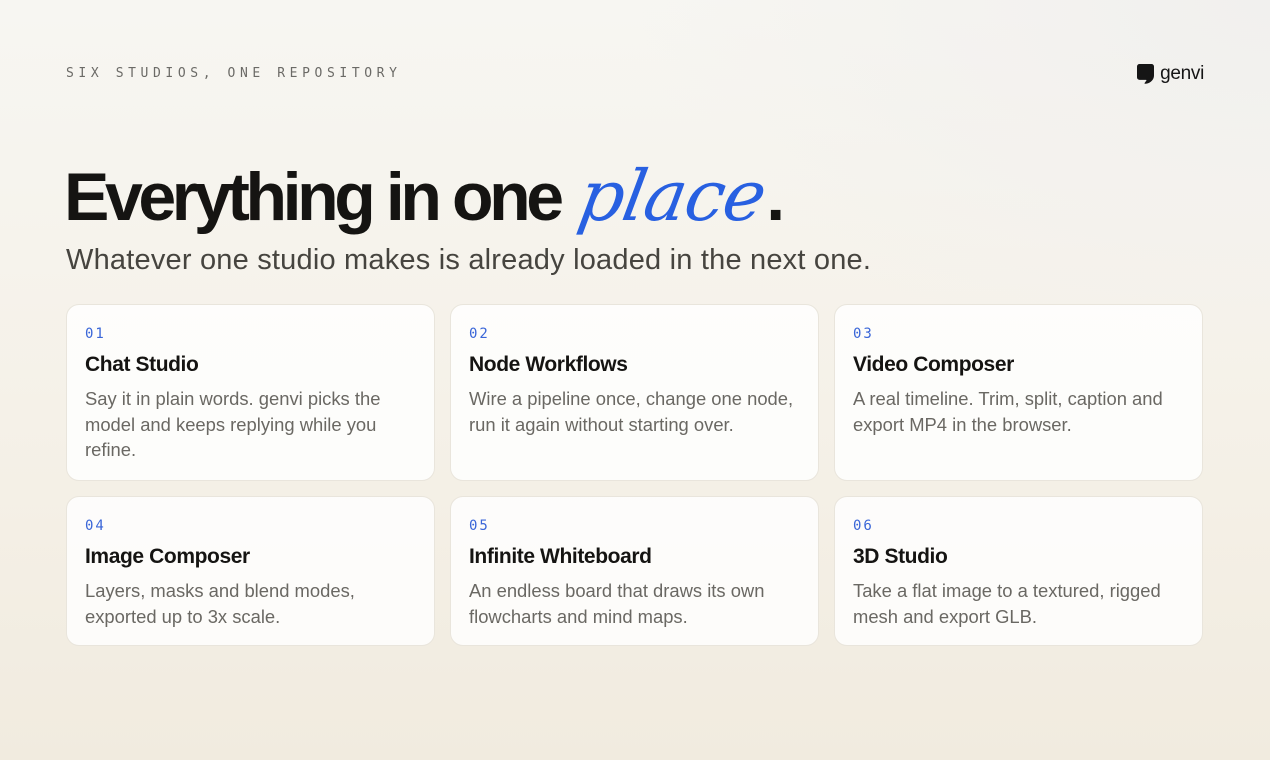 The width and height of the screenshot is (1270, 760). What do you see at coordinates (479, 334) in the screenshot?
I see `card-number: 02` at bounding box center [479, 334].